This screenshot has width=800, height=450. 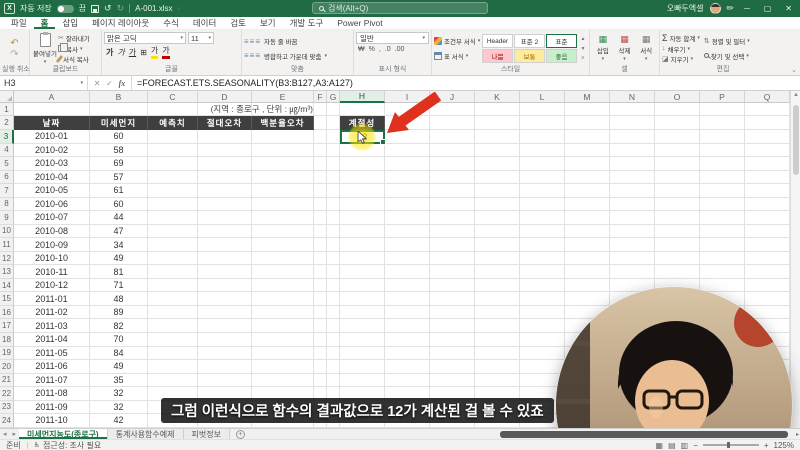 What do you see at coordinates (19, 23) in the screenshot?
I see `ribbon-tab-파일: 파일` at bounding box center [19, 23].